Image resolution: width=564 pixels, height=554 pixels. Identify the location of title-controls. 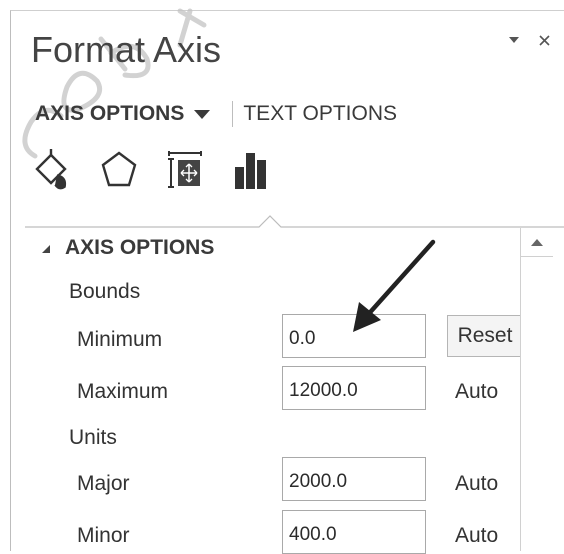
(529, 40).